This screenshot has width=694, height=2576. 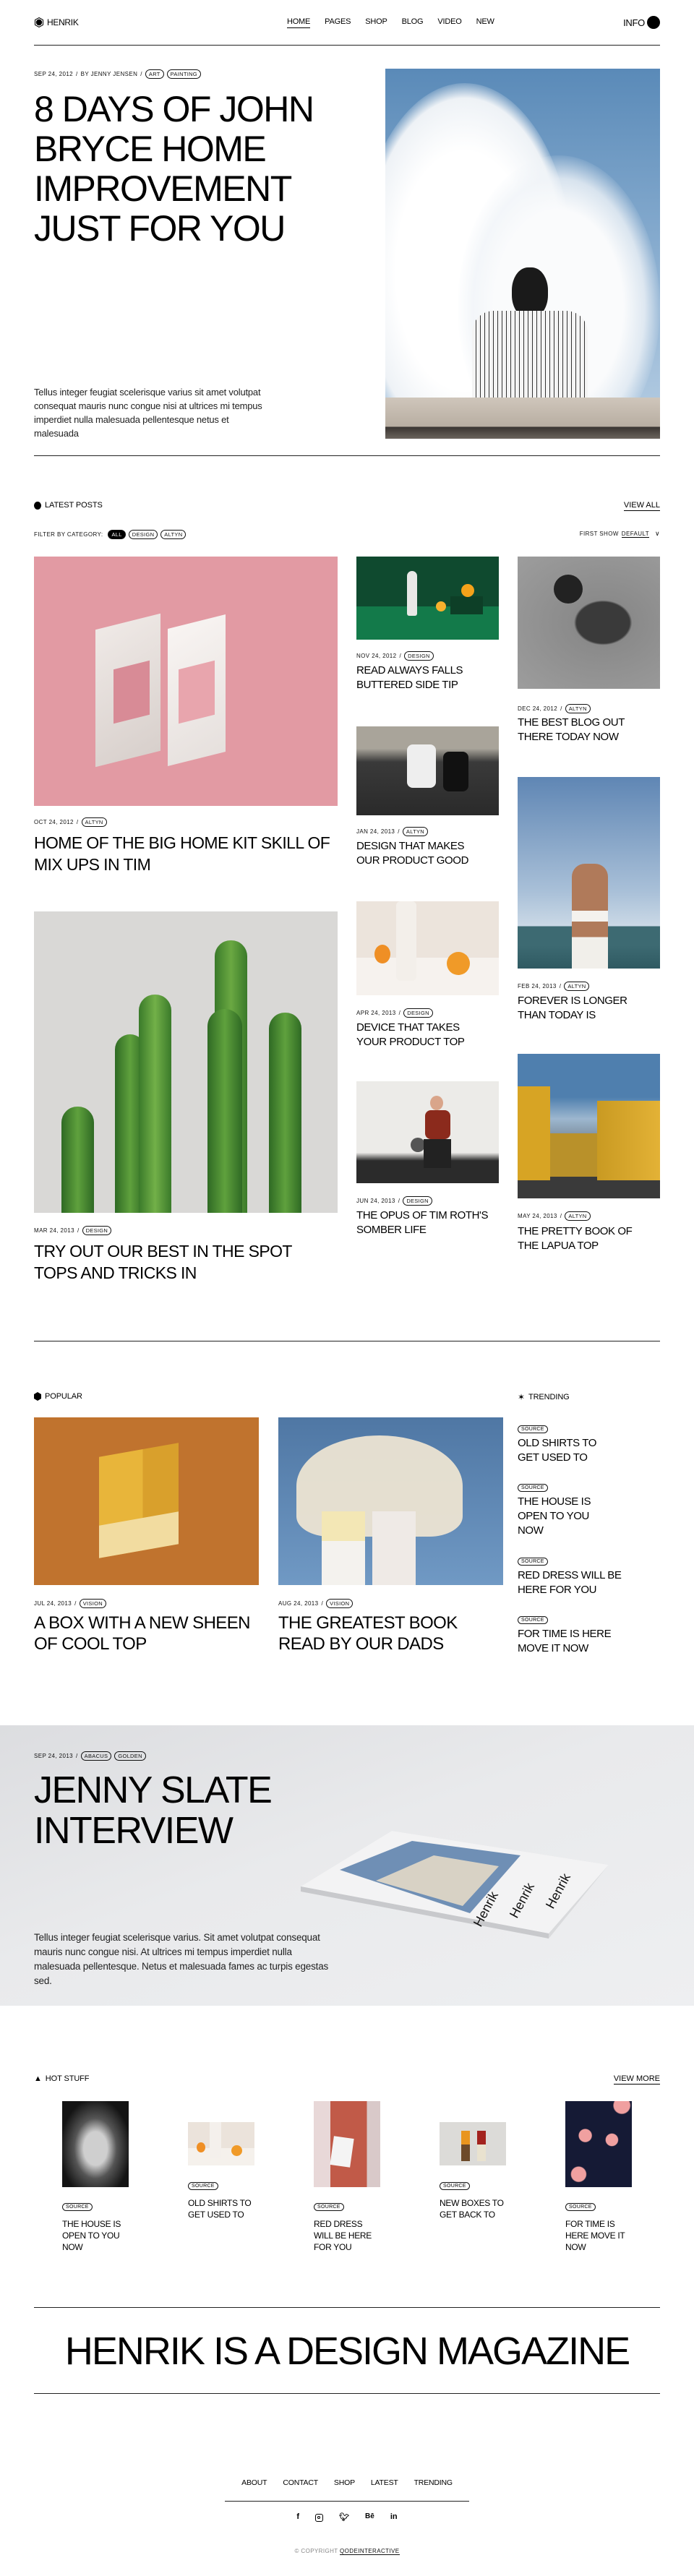 I want to click on hero-author: BY JENNY JENSEN, so click(x=109, y=74).